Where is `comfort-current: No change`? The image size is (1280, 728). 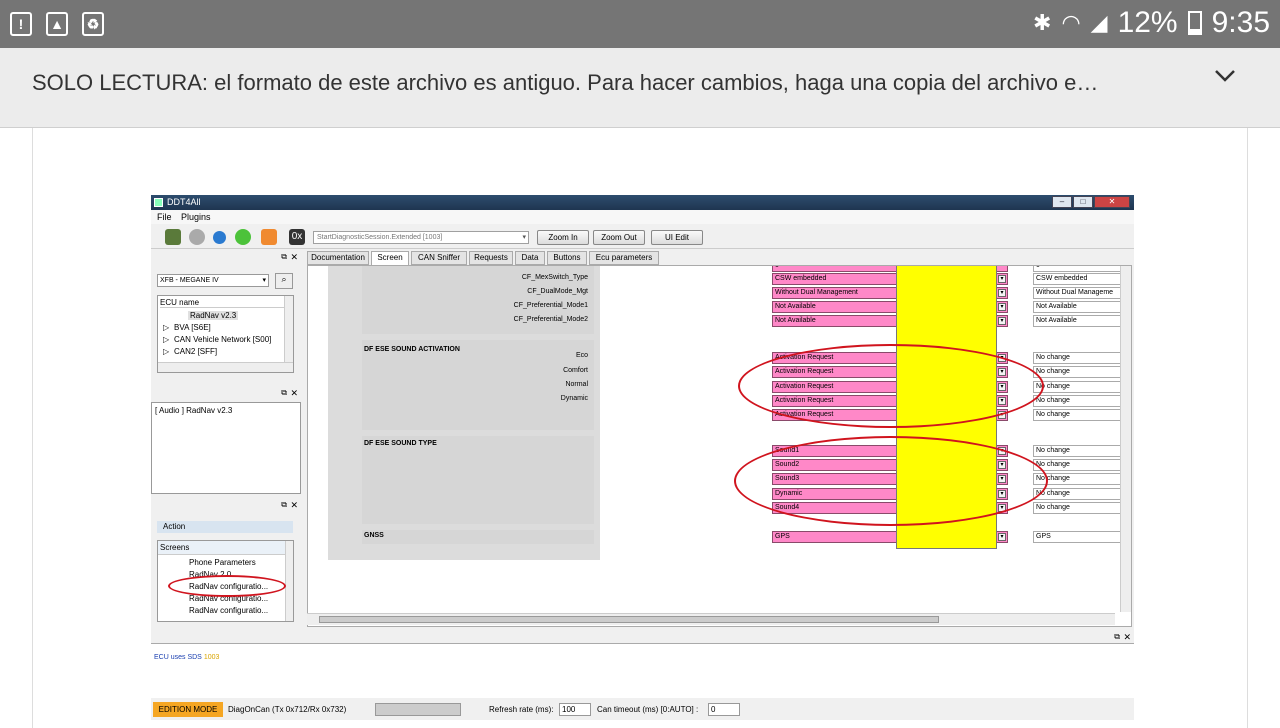 comfort-current: No change is located at coordinates (1077, 372).